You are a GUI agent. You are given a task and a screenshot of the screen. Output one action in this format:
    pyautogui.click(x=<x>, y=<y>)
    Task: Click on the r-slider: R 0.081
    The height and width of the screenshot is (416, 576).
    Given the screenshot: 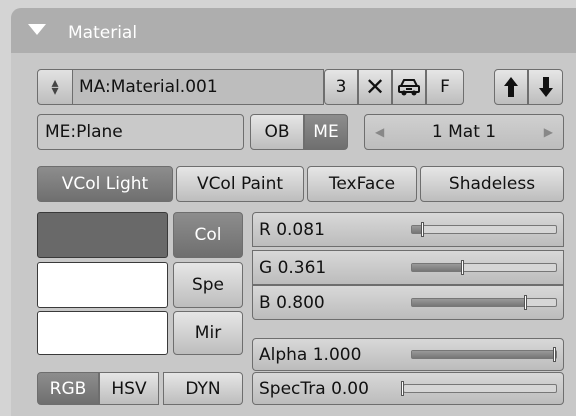 What is the action you would take?
    pyautogui.click(x=408, y=229)
    